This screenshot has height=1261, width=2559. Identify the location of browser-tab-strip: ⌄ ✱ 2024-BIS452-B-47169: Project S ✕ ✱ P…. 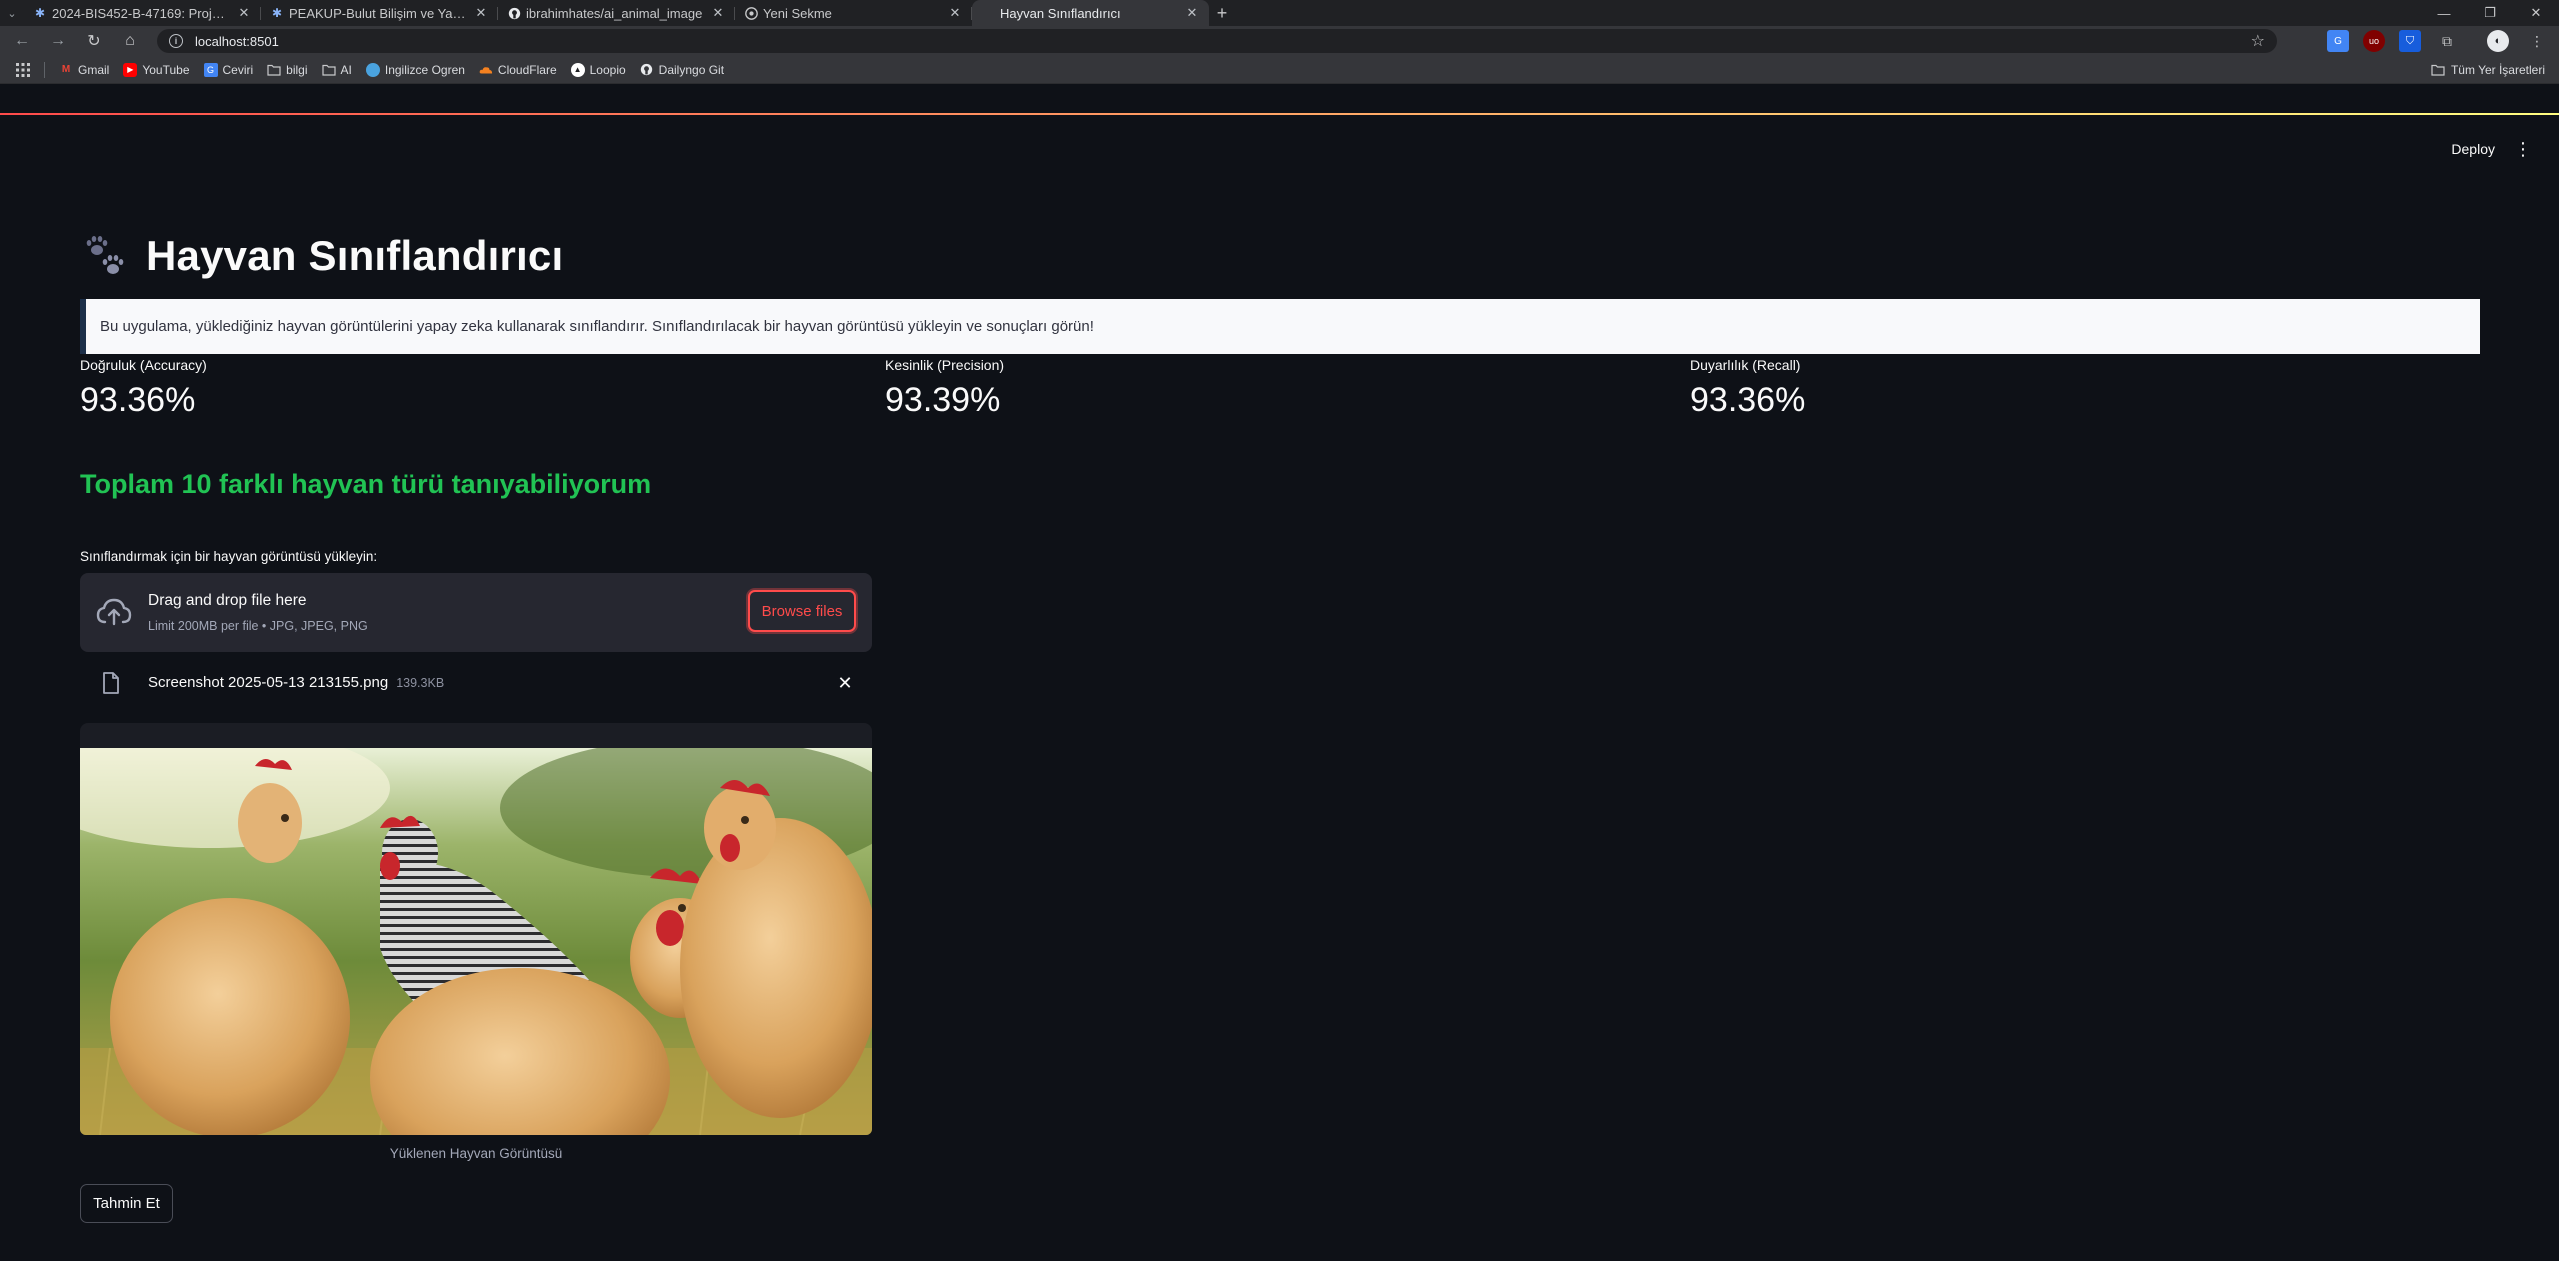
(1279, 13).